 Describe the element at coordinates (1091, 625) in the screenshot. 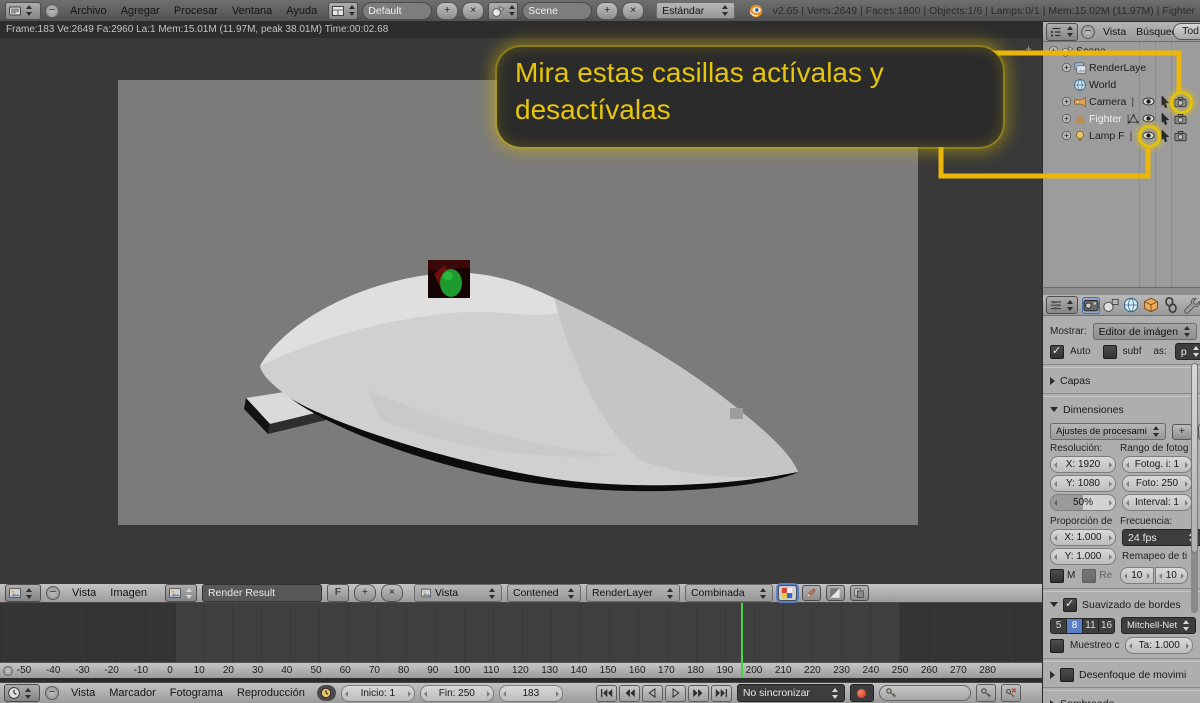

I see `aa-samples-11-button: 11` at that location.